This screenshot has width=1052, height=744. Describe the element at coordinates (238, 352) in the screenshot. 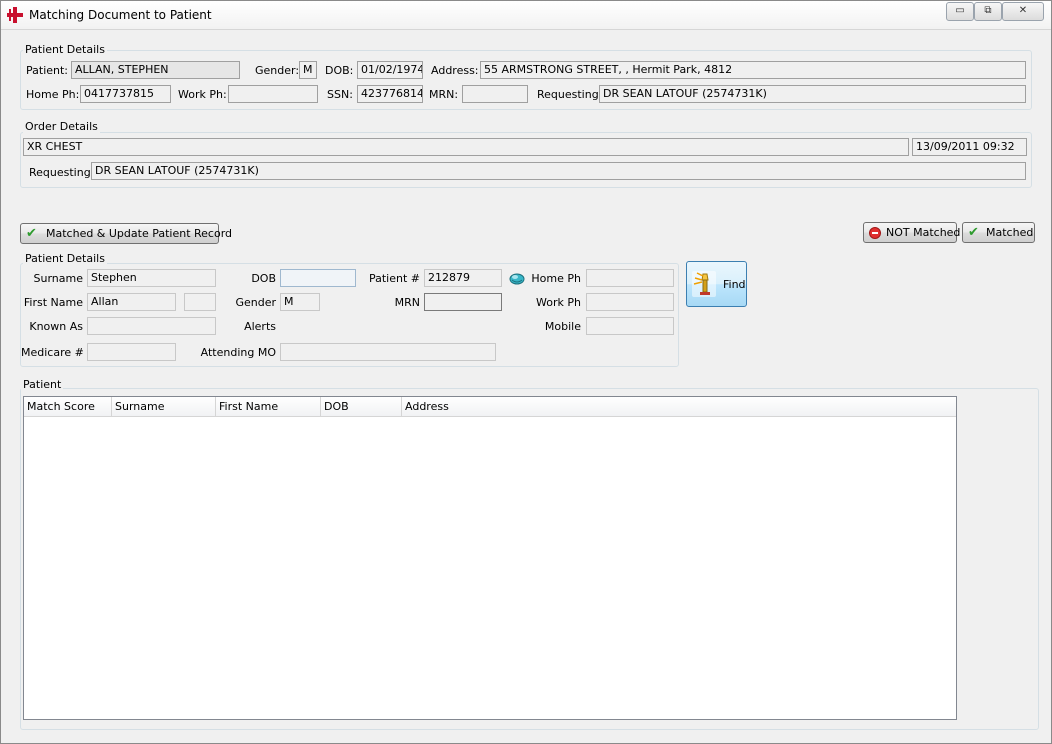

I see `attending-mo-label: Attending MO` at that location.